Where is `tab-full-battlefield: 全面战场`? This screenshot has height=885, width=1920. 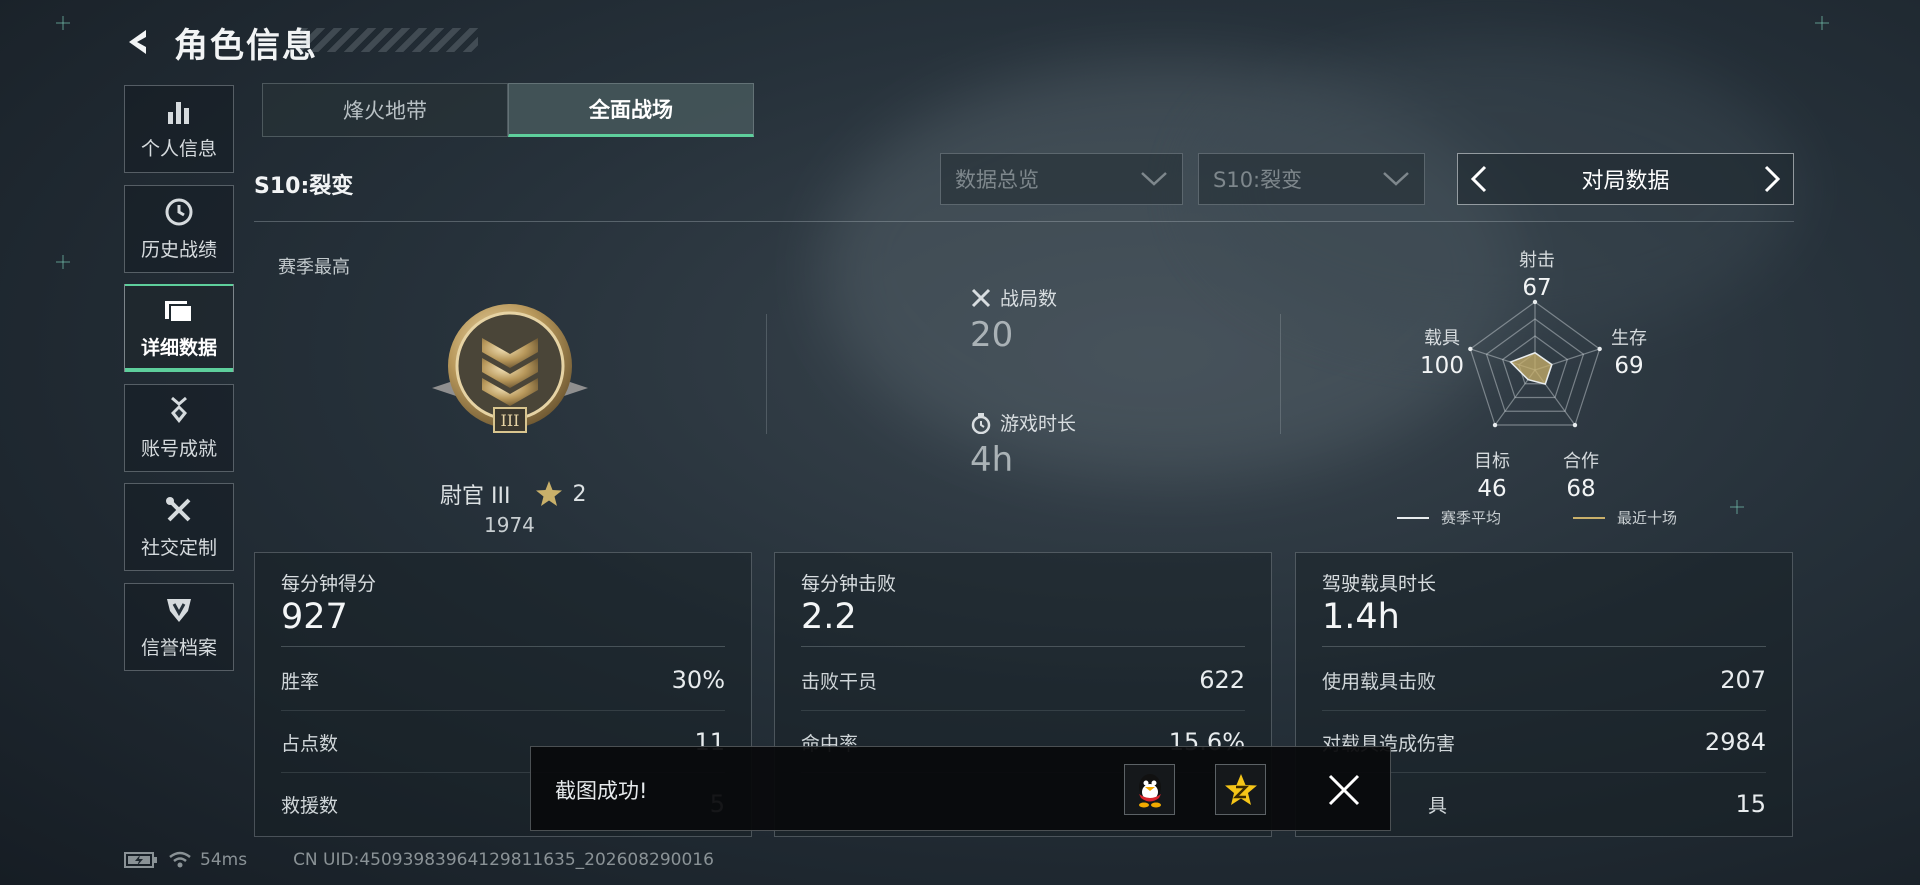 tab-full-battlefield: 全面战场 is located at coordinates (631, 110).